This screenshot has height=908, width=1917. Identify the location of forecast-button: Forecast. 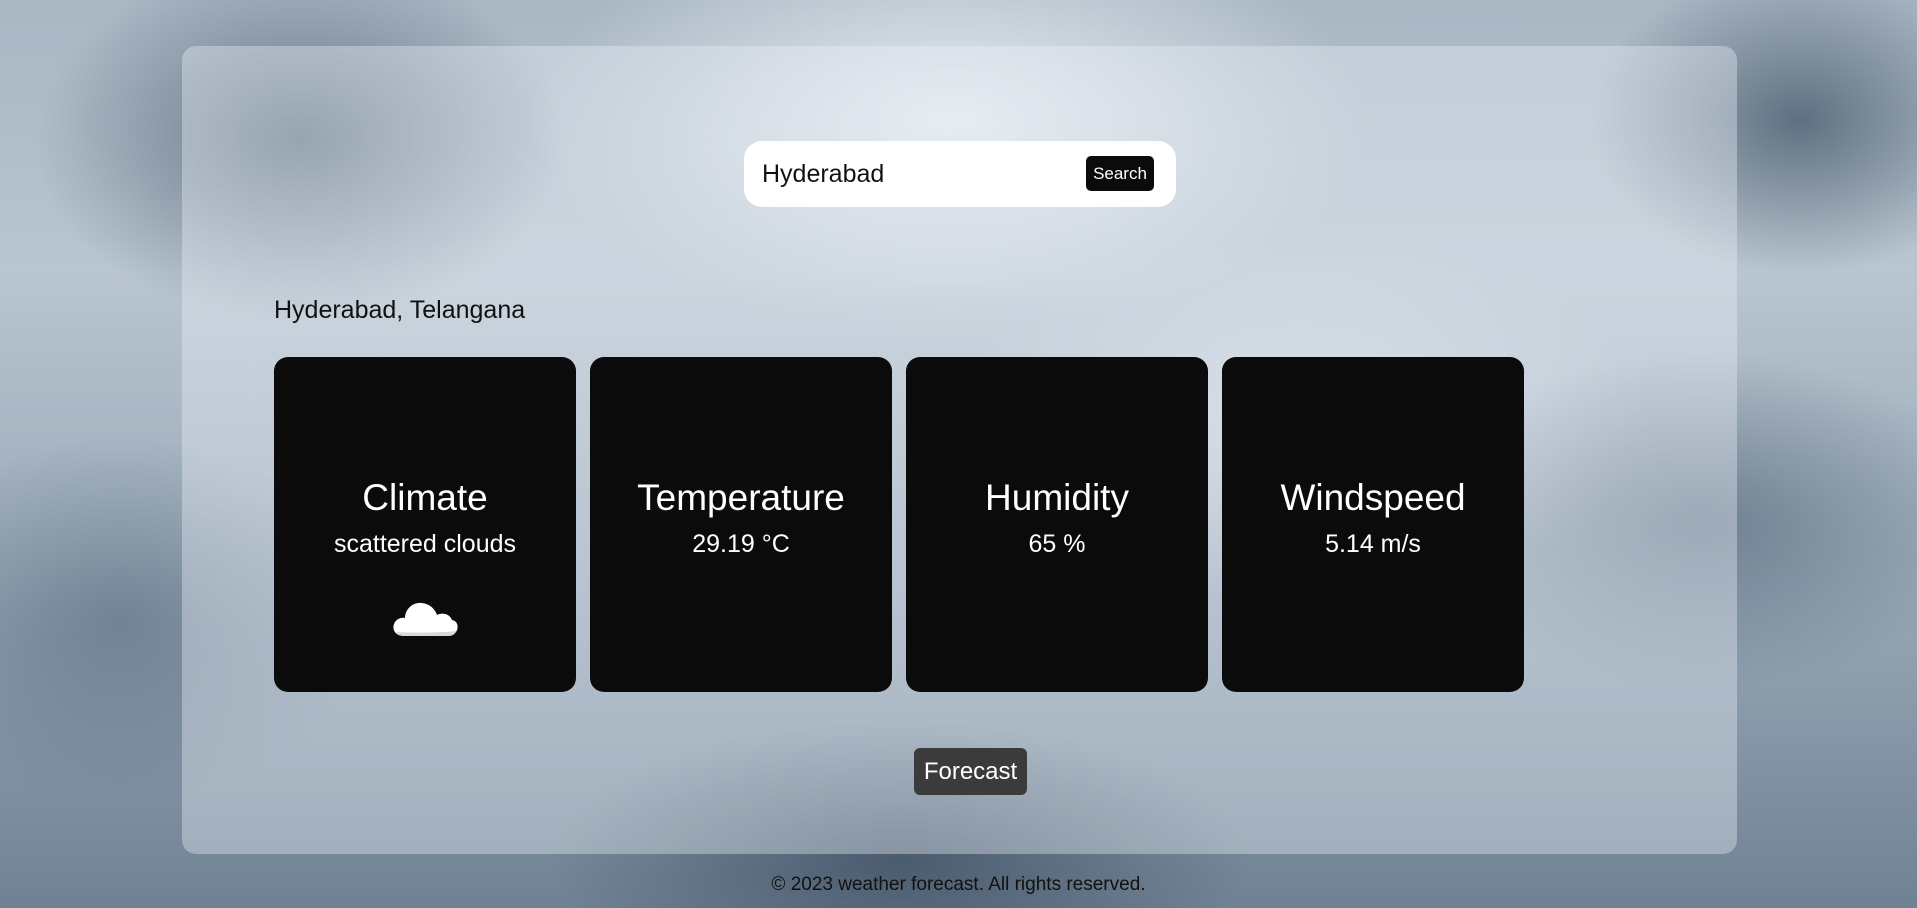
(970, 771).